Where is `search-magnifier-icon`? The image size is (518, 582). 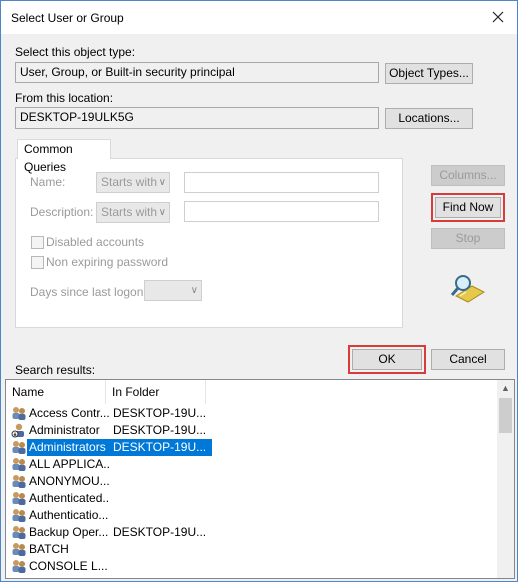
search-magnifier-icon is located at coordinates (468, 289).